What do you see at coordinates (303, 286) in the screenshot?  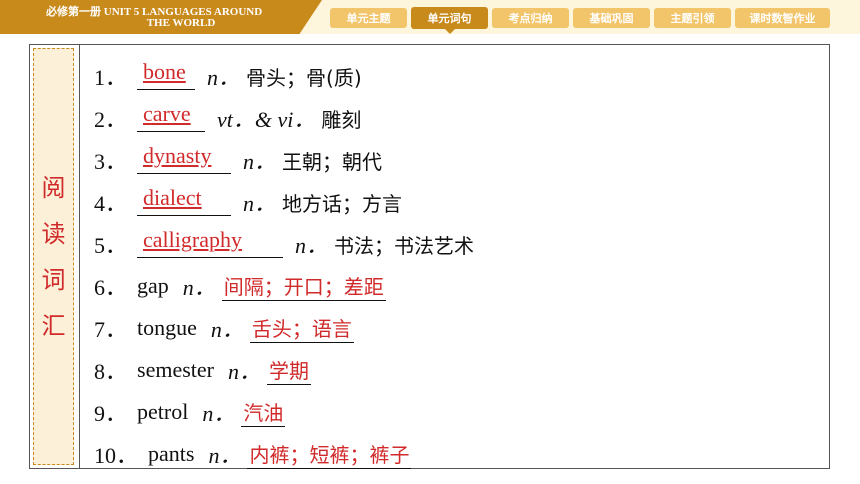 I see `answer-meaning: 间隔；开口；差距` at bounding box center [303, 286].